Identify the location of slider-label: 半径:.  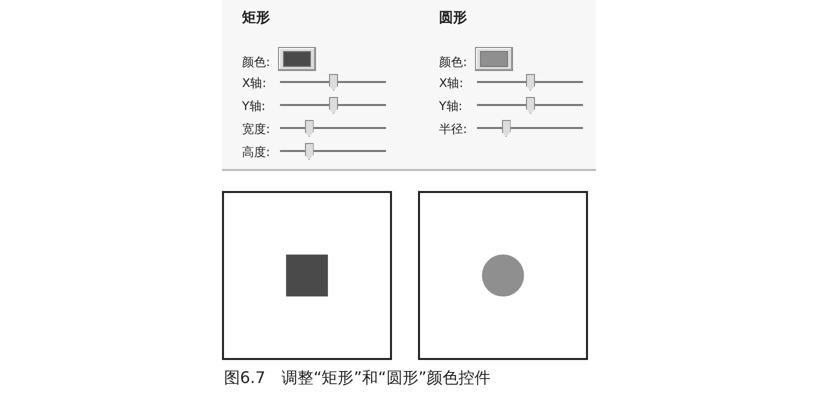
(453, 129).